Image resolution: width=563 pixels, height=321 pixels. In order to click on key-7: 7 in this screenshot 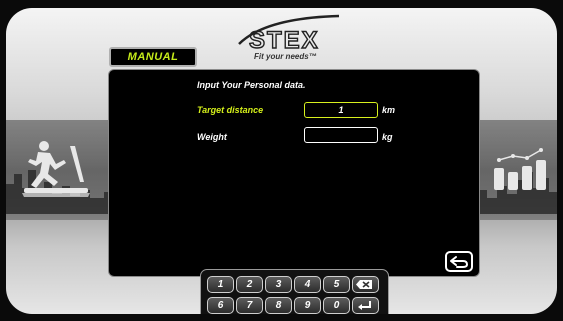, I will do `click(249, 305)`.